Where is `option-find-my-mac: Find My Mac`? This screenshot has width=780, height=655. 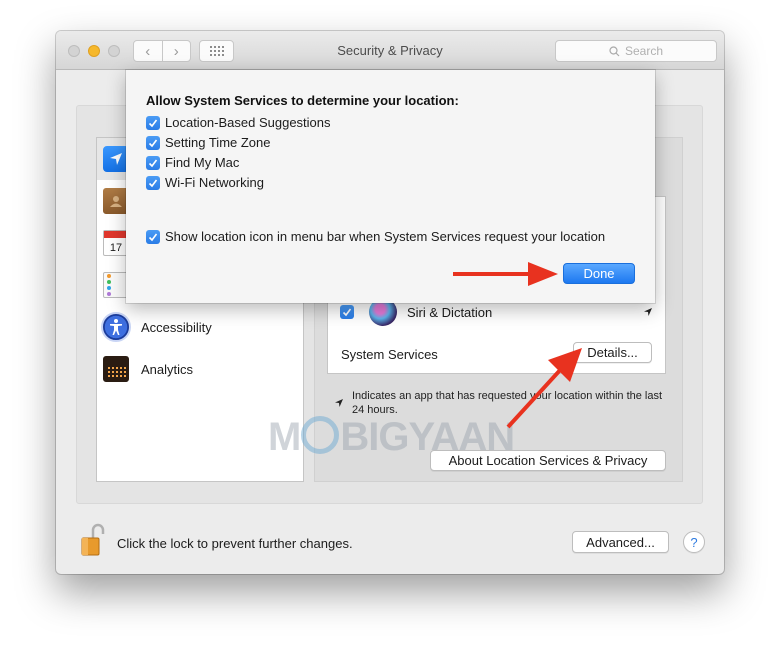 option-find-my-mac: Find My Mac is located at coordinates (192, 162).